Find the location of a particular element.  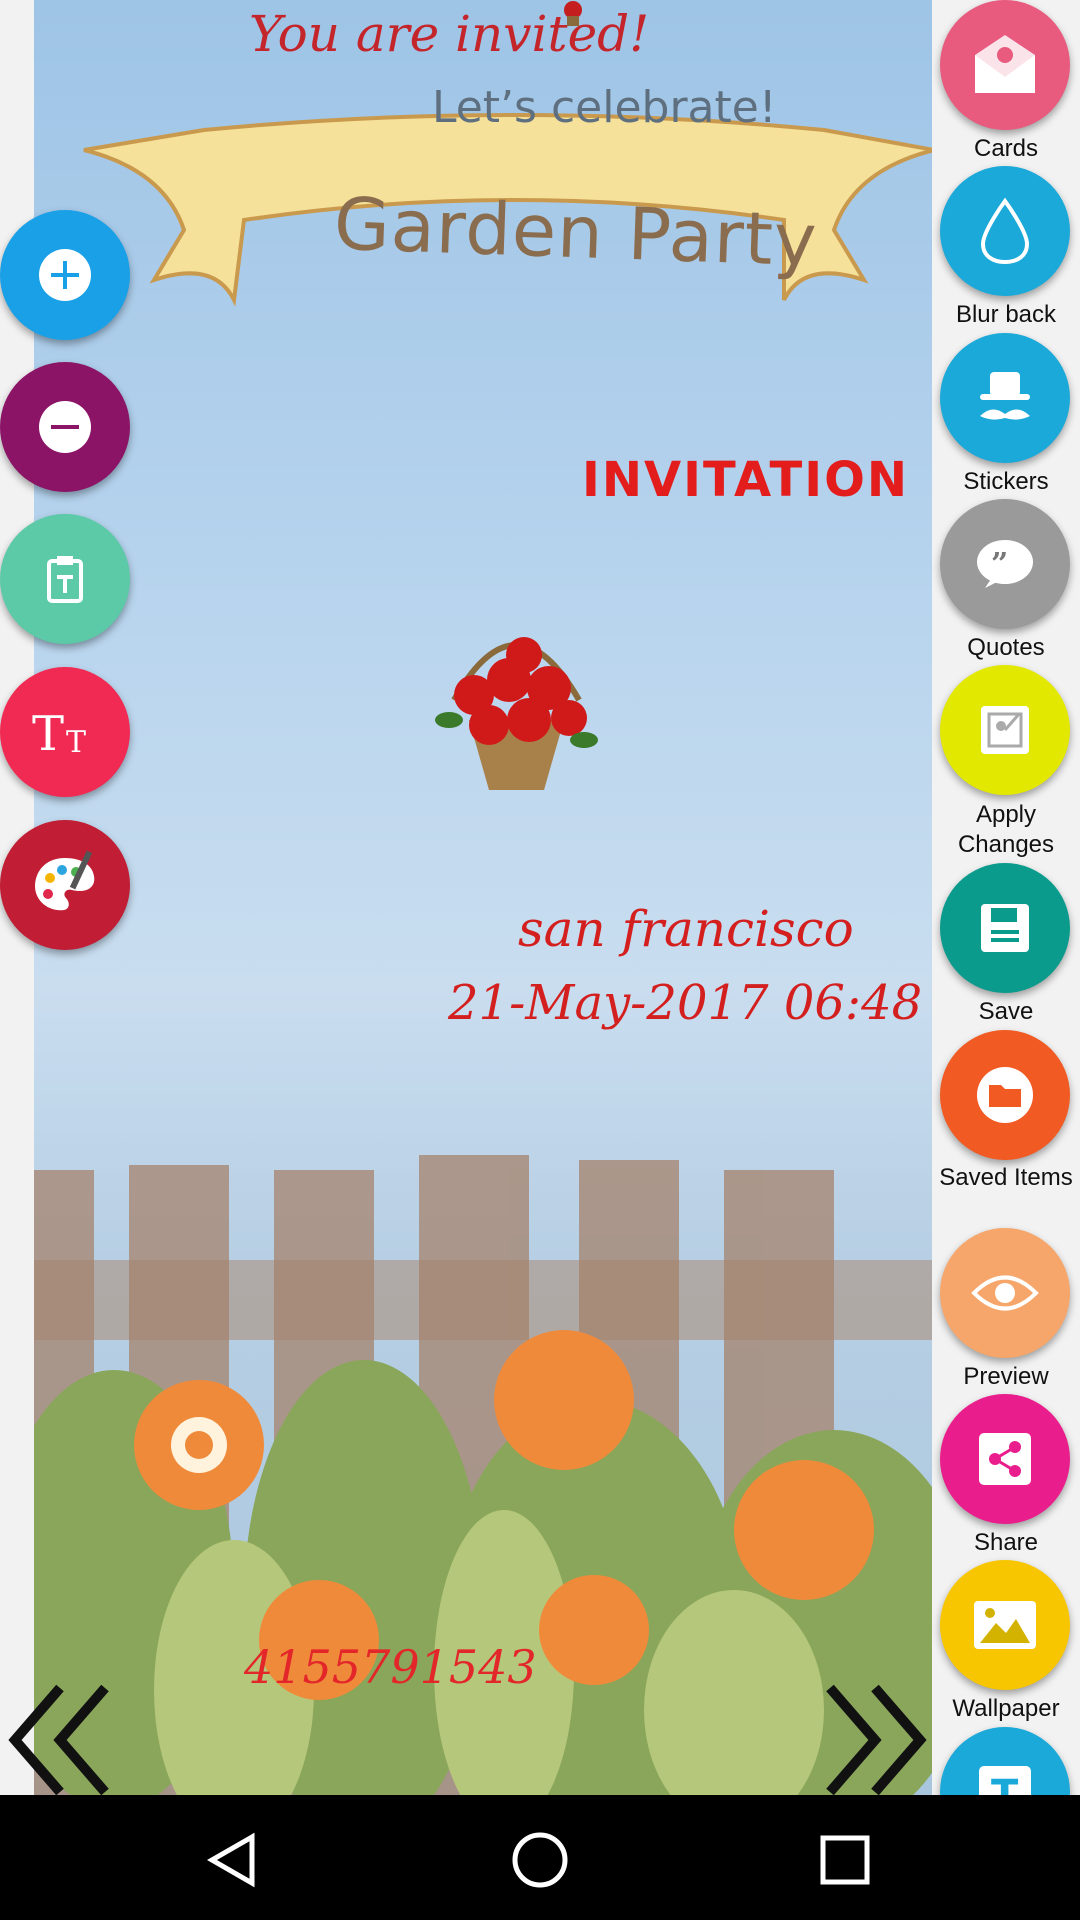

stickers-label: Stickers is located at coordinates (1006, 481).